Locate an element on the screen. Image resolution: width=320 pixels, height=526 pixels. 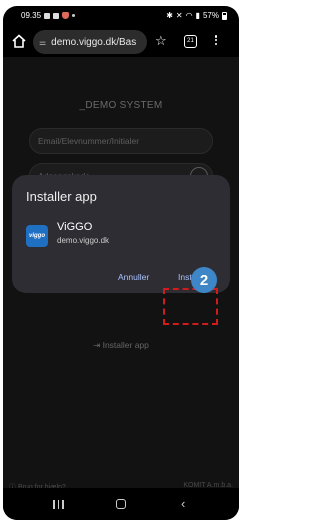
step-number: 2 is located at coordinates (204, 280).